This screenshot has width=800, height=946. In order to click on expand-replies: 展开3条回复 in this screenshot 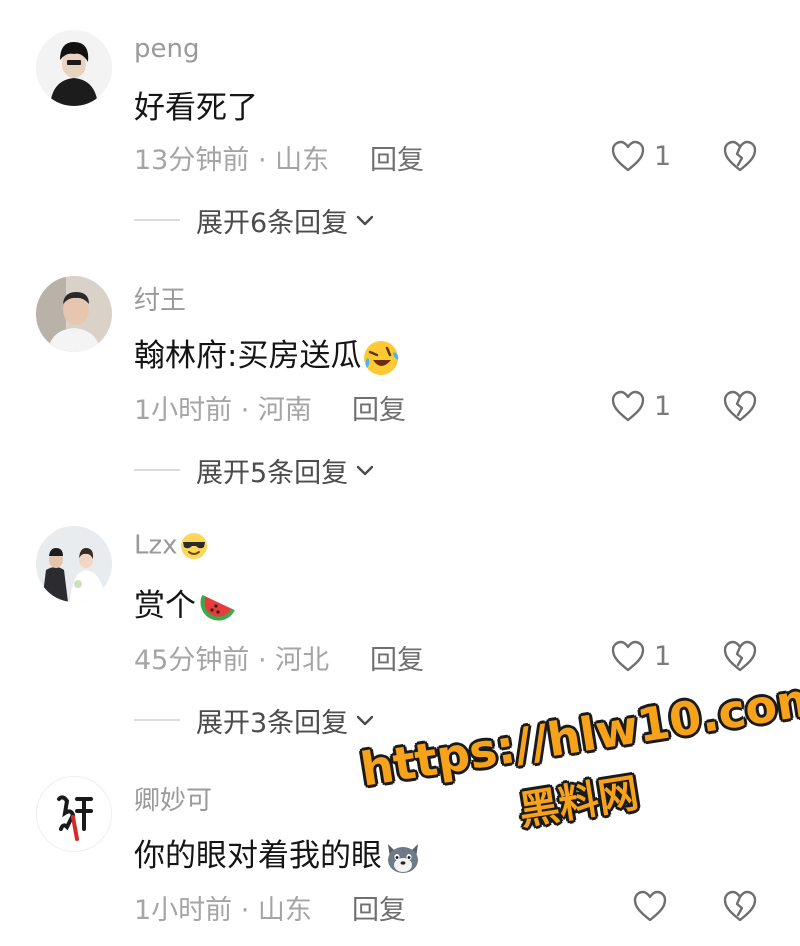, I will do `click(255, 720)`.